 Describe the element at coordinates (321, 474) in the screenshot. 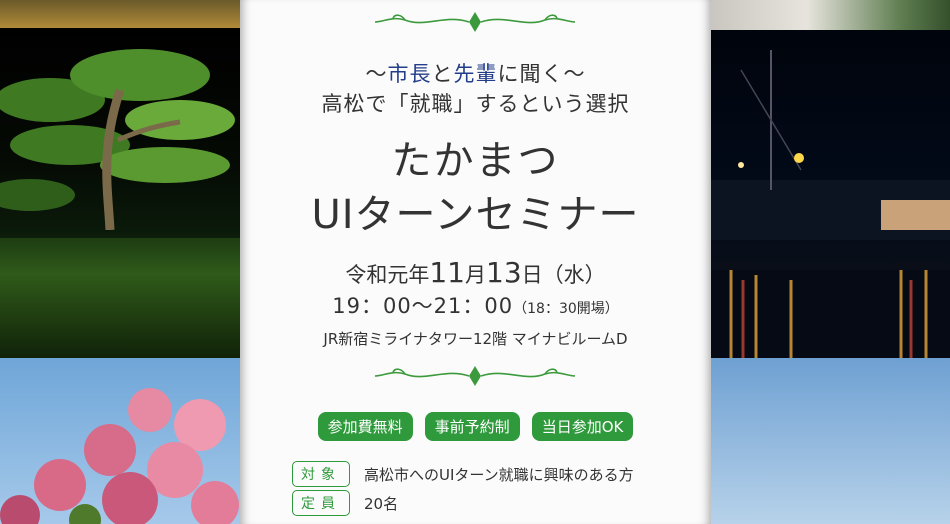

I see `detail-label-target: 対象` at that location.